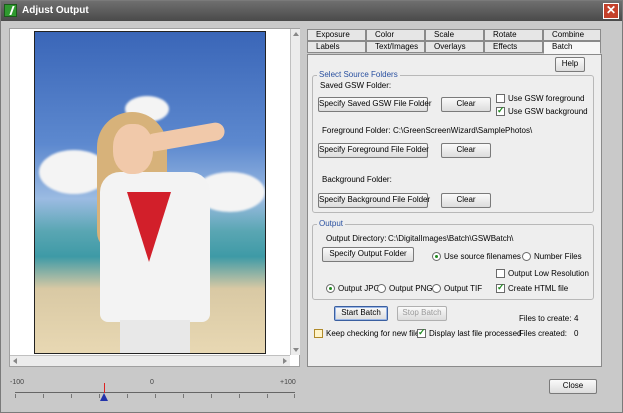 The image size is (623, 413). I want to click on close-button: Close, so click(573, 386).